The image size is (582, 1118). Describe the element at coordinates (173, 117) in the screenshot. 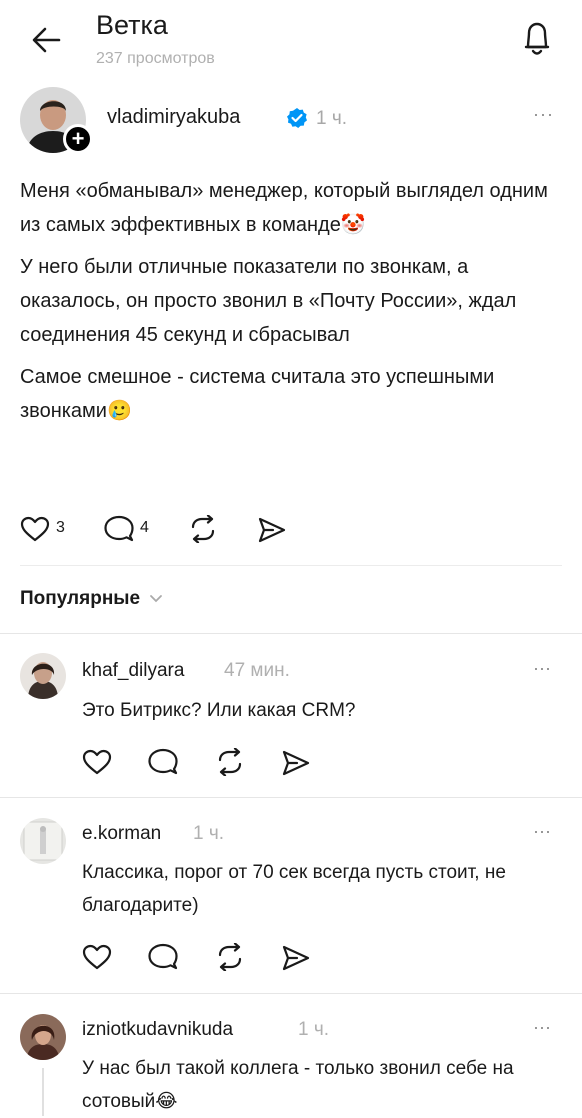

I see `post-author: vladimiryakuba` at that location.